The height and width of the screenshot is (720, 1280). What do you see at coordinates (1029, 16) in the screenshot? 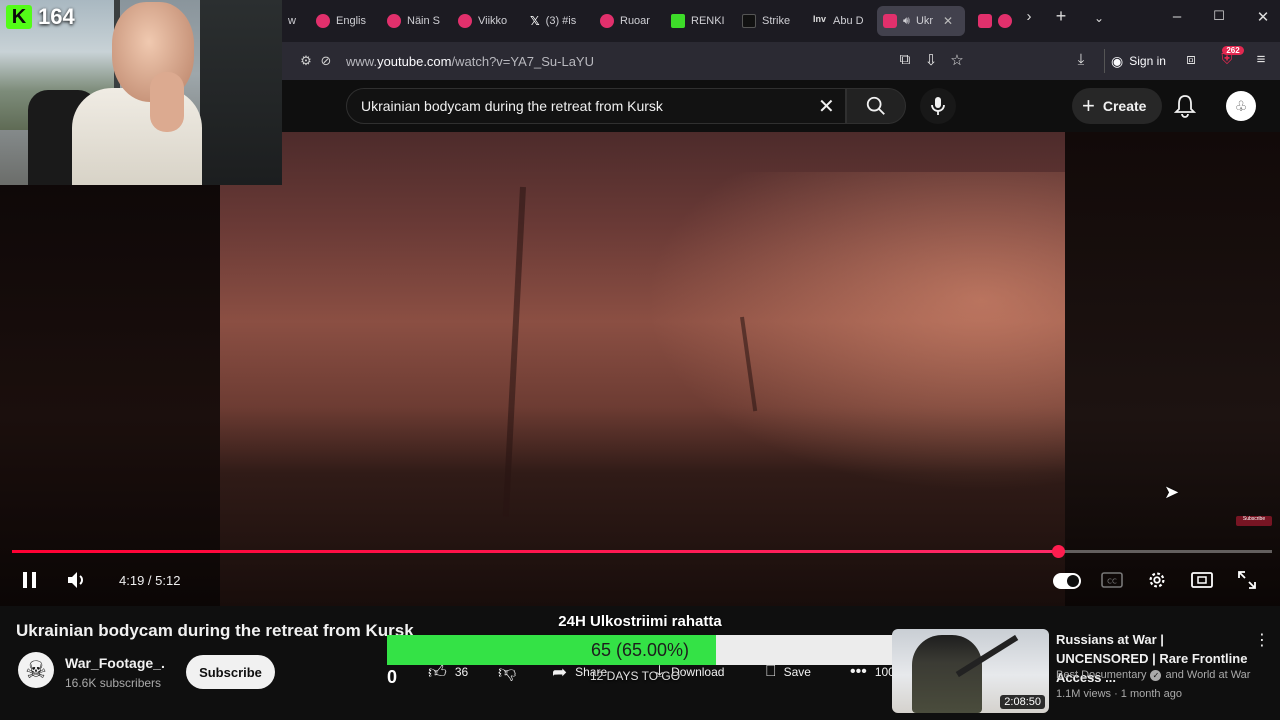
I see `tab-scroll-right-icon: ›` at bounding box center [1029, 16].